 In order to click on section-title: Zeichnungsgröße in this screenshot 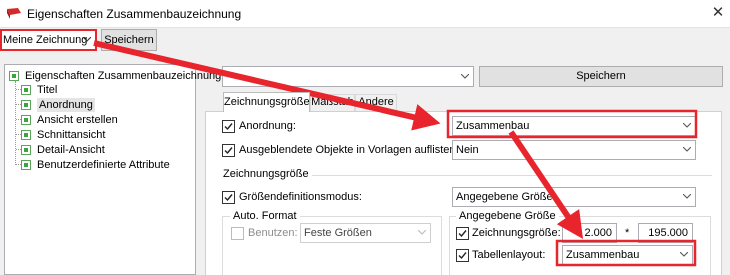, I will do `click(266, 174)`.